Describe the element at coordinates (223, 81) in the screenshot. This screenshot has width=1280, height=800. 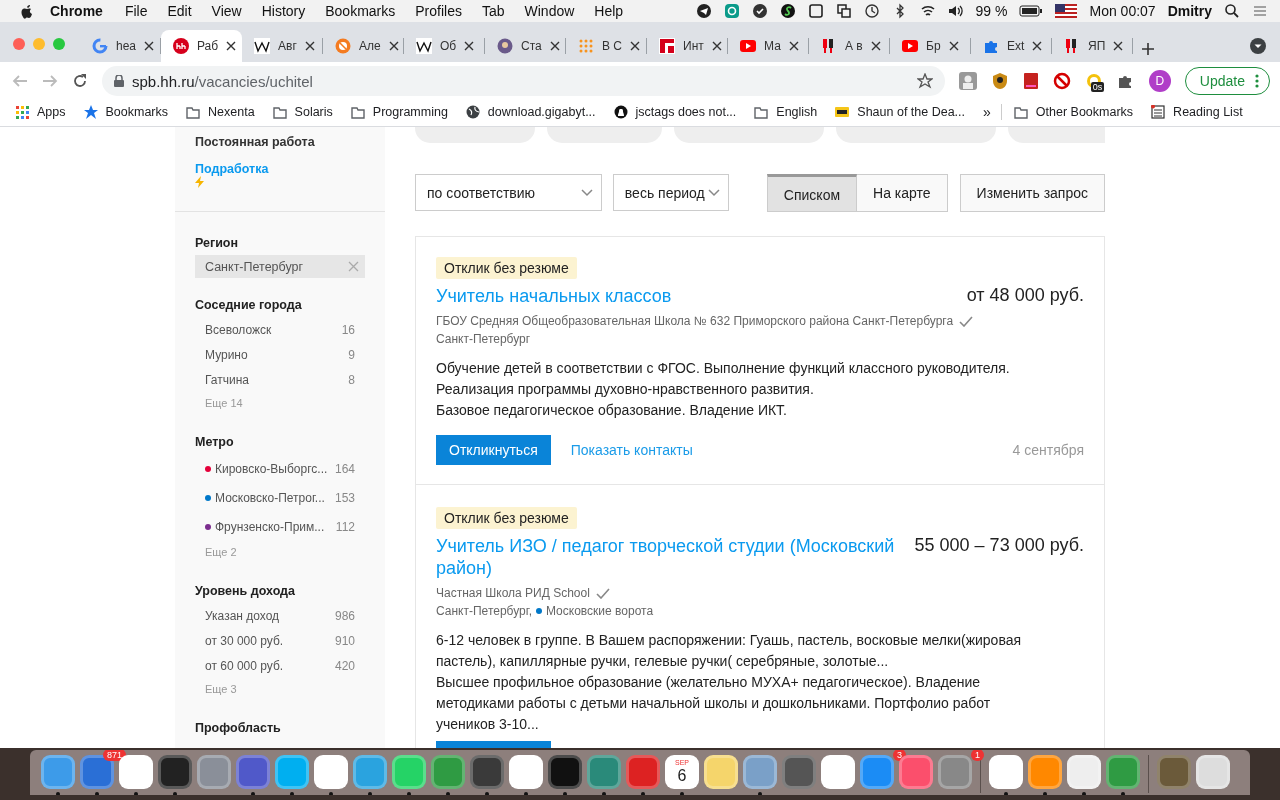
I see `url-text: spb.hh.ru/vacancies/uchitel` at that location.